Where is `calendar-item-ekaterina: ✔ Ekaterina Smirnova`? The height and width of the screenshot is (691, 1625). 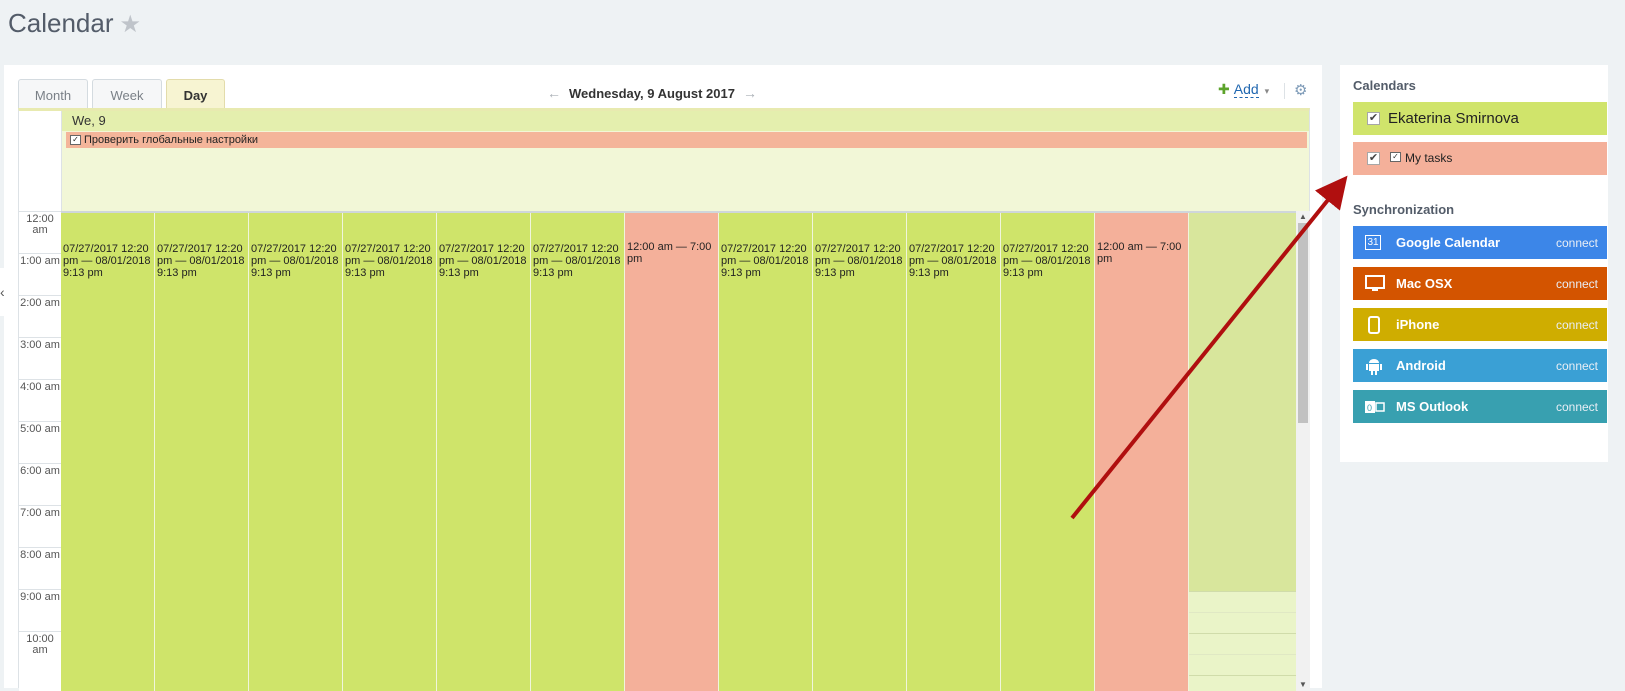
calendar-item-ekaterina: ✔ Ekaterina Smirnova is located at coordinates (1480, 118).